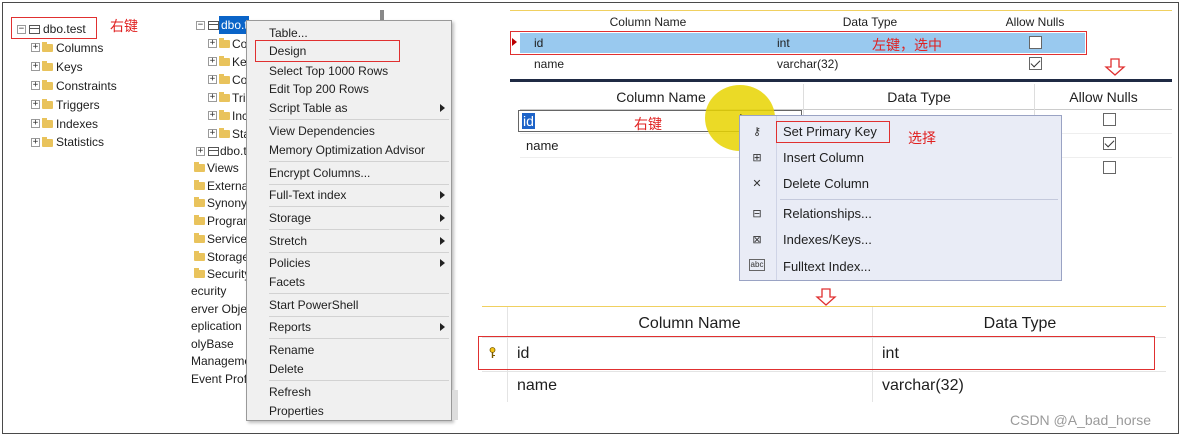 The height and width of the screenshot is (438, 1183). Describe the element at coordinates (757, 240) in the screenshot. I see `indexes-keys-icon: ⊠` at that location.